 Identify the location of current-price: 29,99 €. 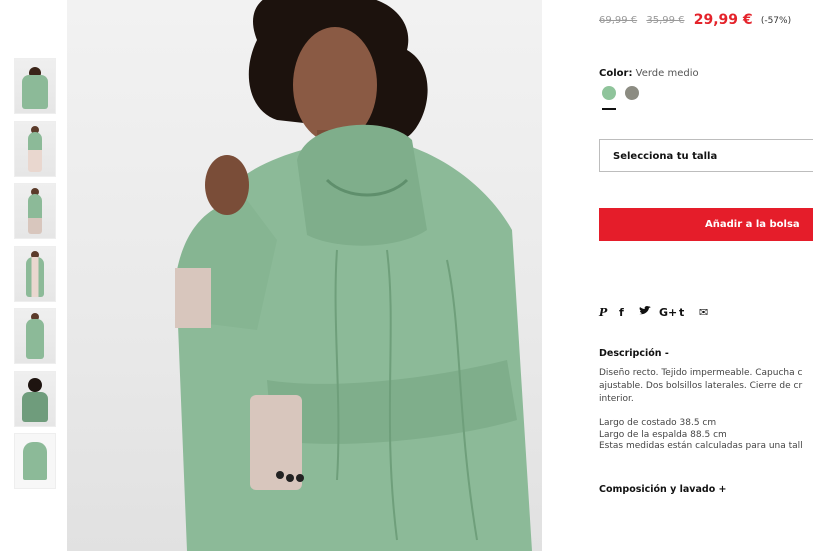
(723, 20).